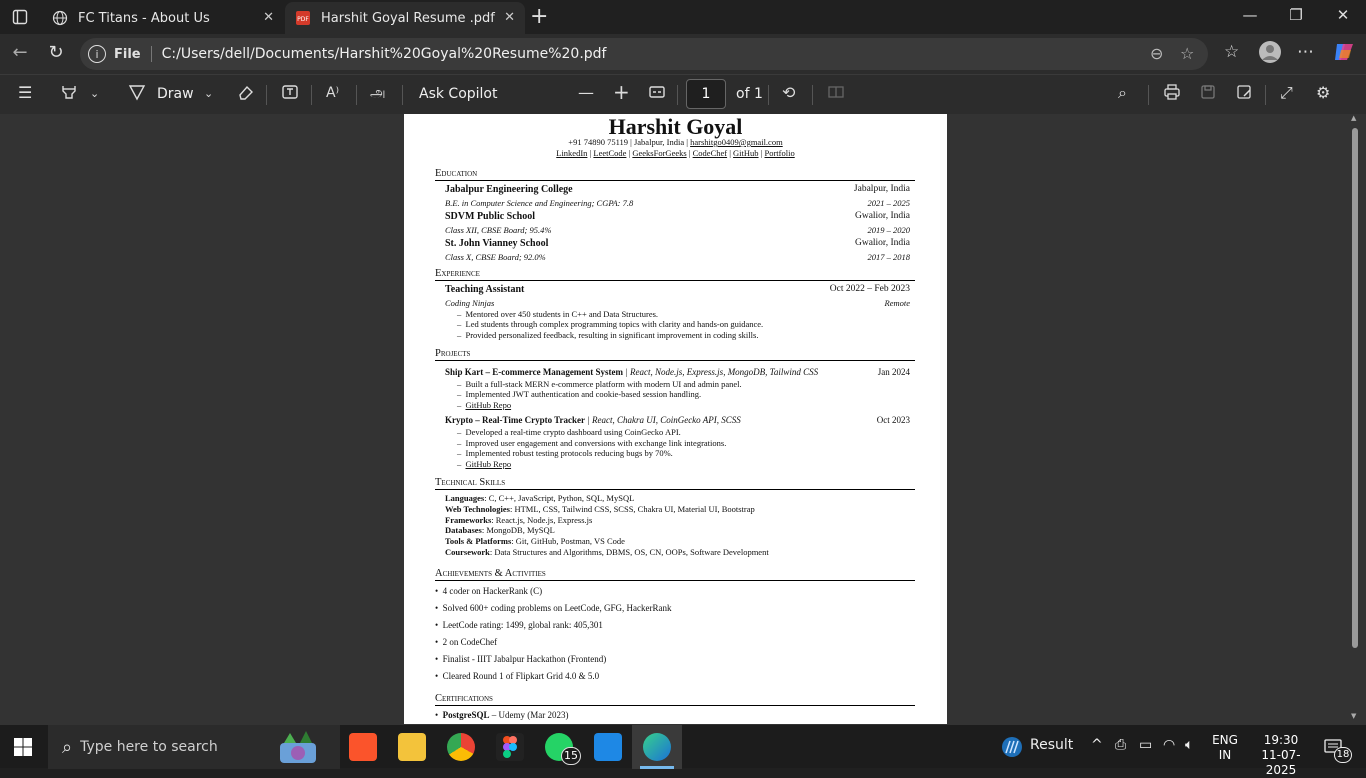  What do you see at coordinates (20, 17) in the screenshot?
I see `tab-actions-icon` at bounding box center [20, 17].